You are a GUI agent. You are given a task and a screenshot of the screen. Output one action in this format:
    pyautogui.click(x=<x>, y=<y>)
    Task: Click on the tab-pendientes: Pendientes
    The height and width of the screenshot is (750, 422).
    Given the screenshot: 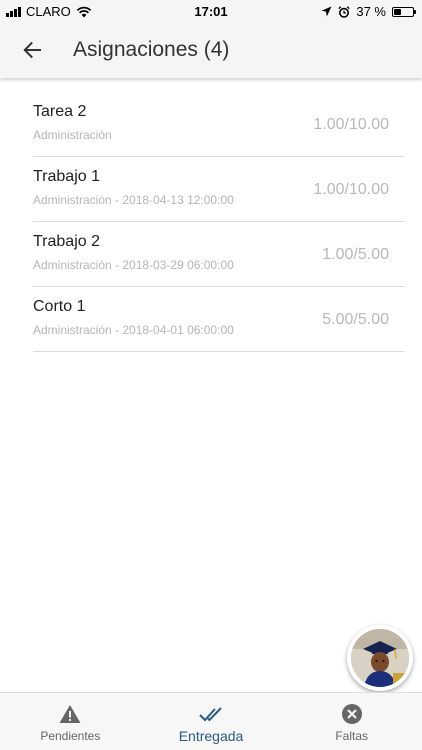 What is the action you would take?
    pyautogui.click(x=70, y=721)
    